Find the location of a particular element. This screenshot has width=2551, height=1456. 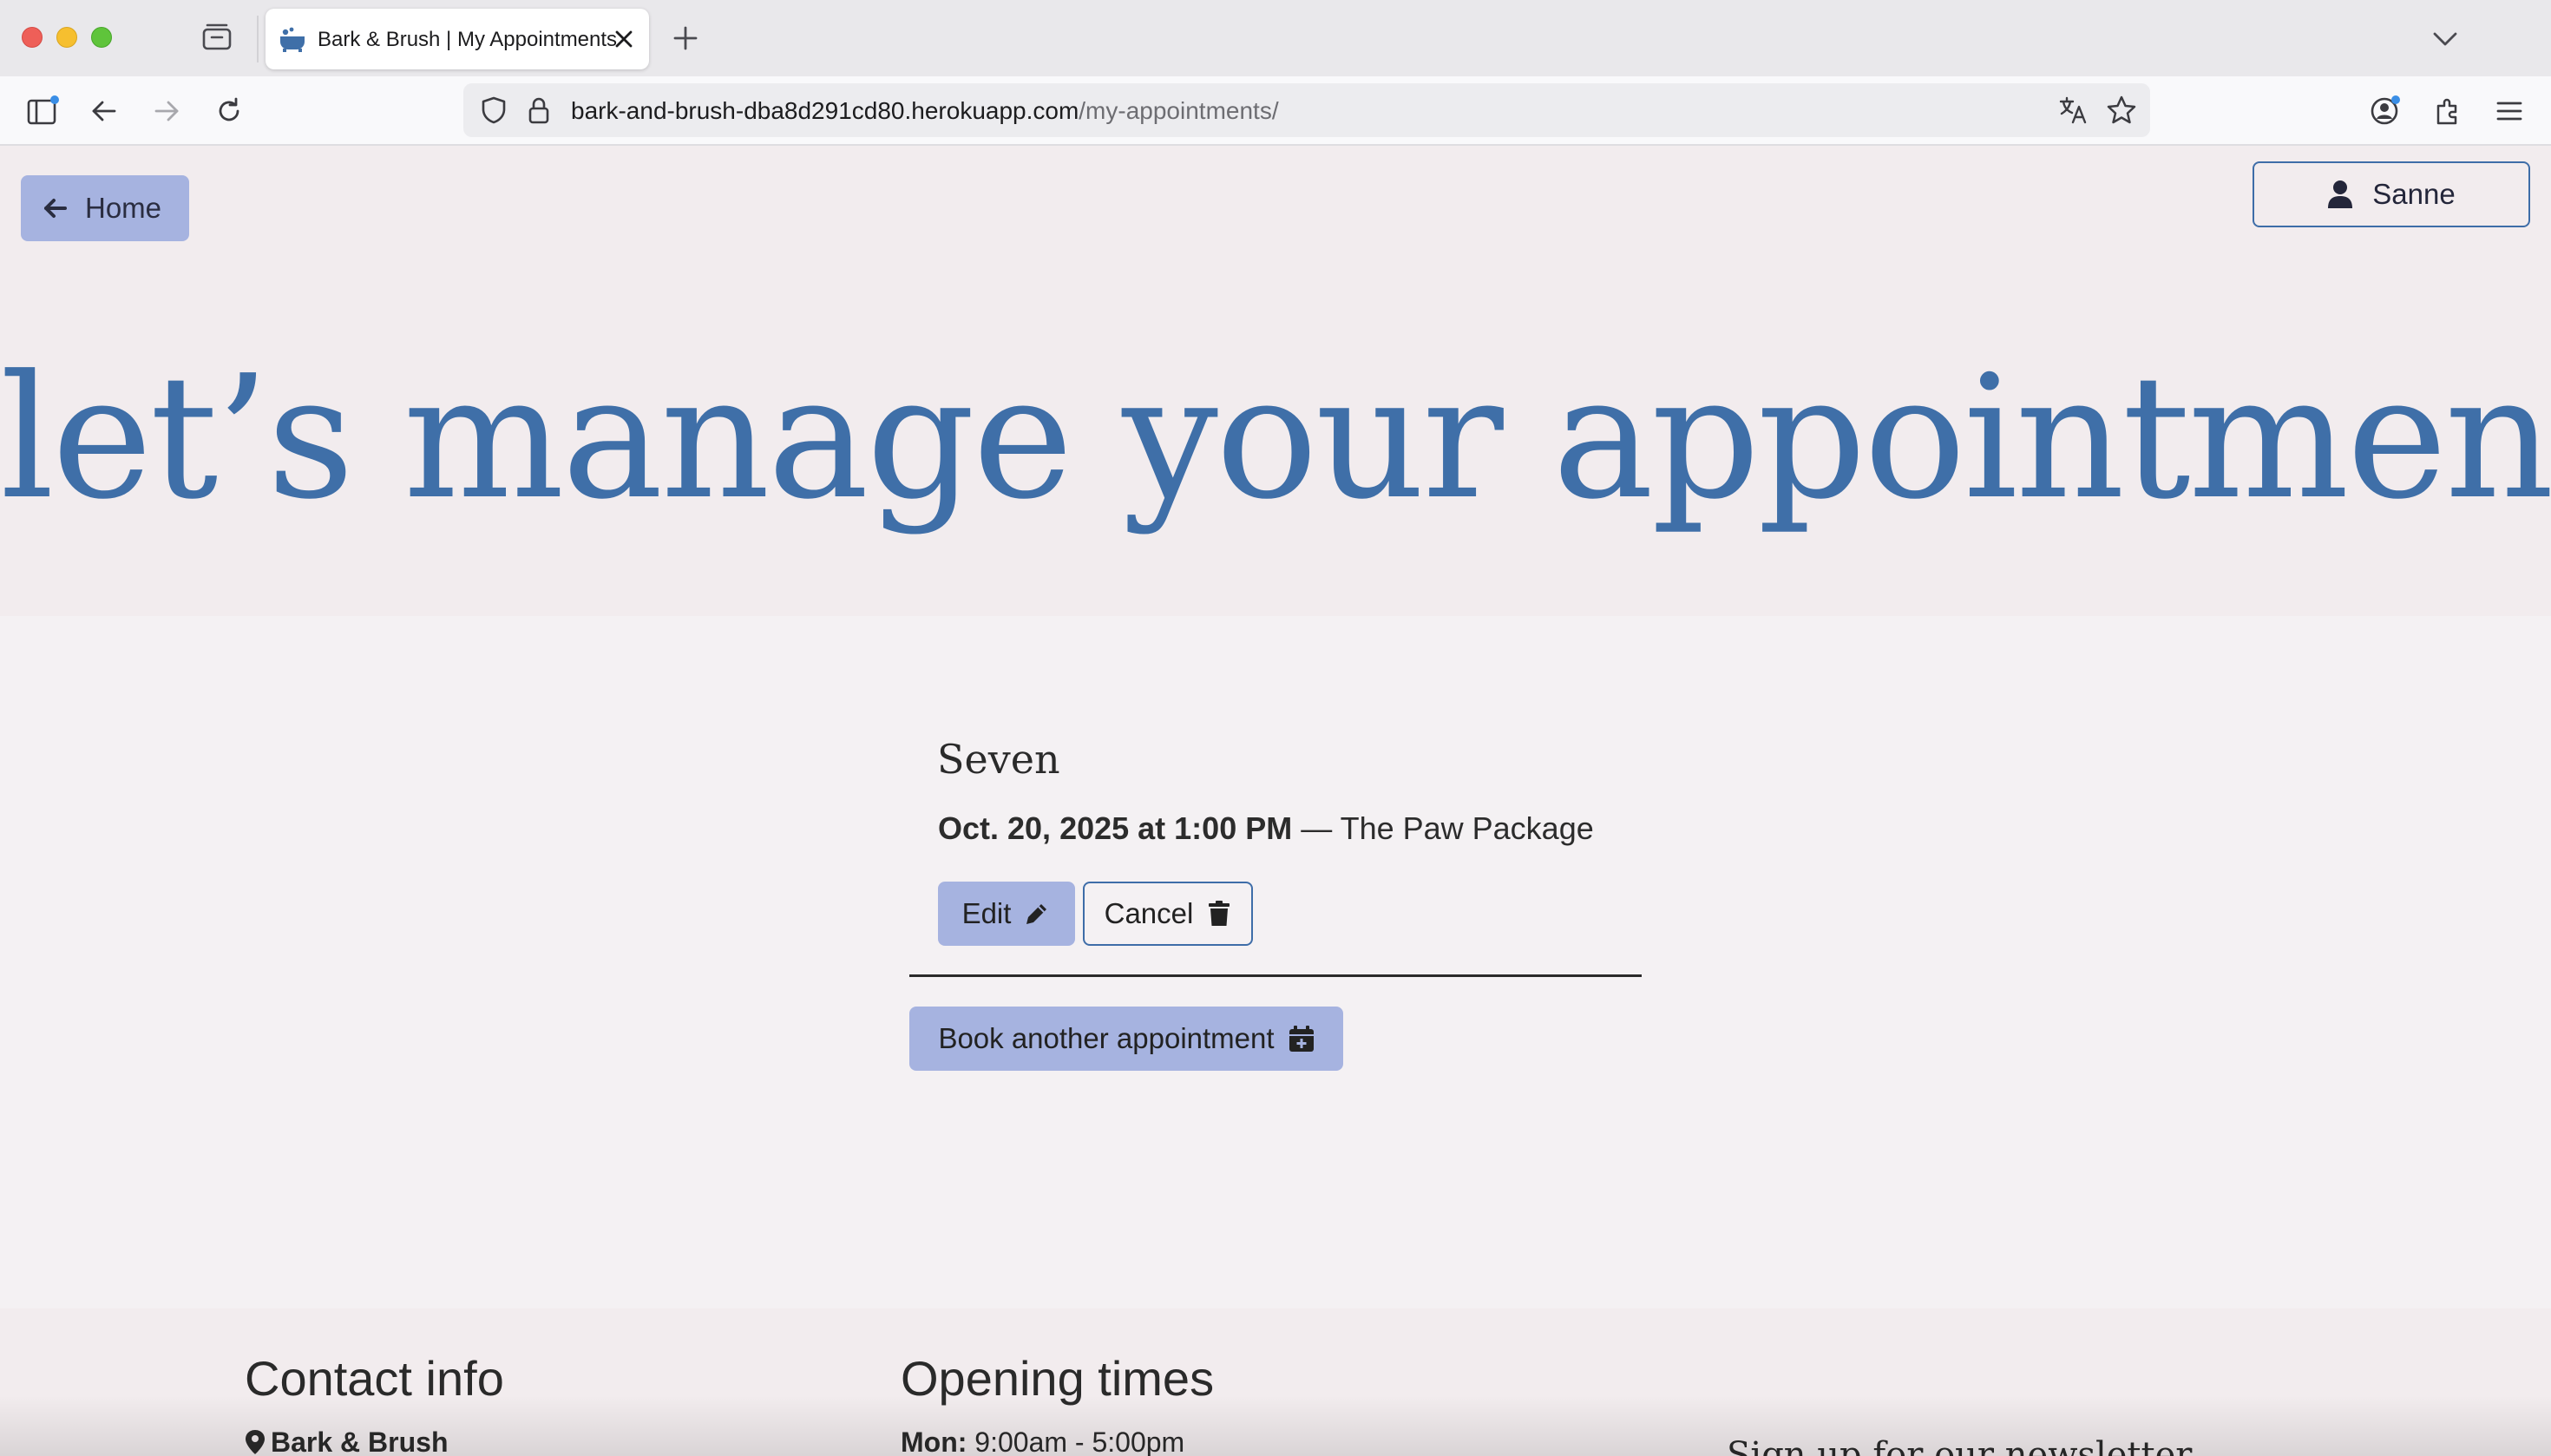

home-button-label: Home is located at coordinates (124, 208).